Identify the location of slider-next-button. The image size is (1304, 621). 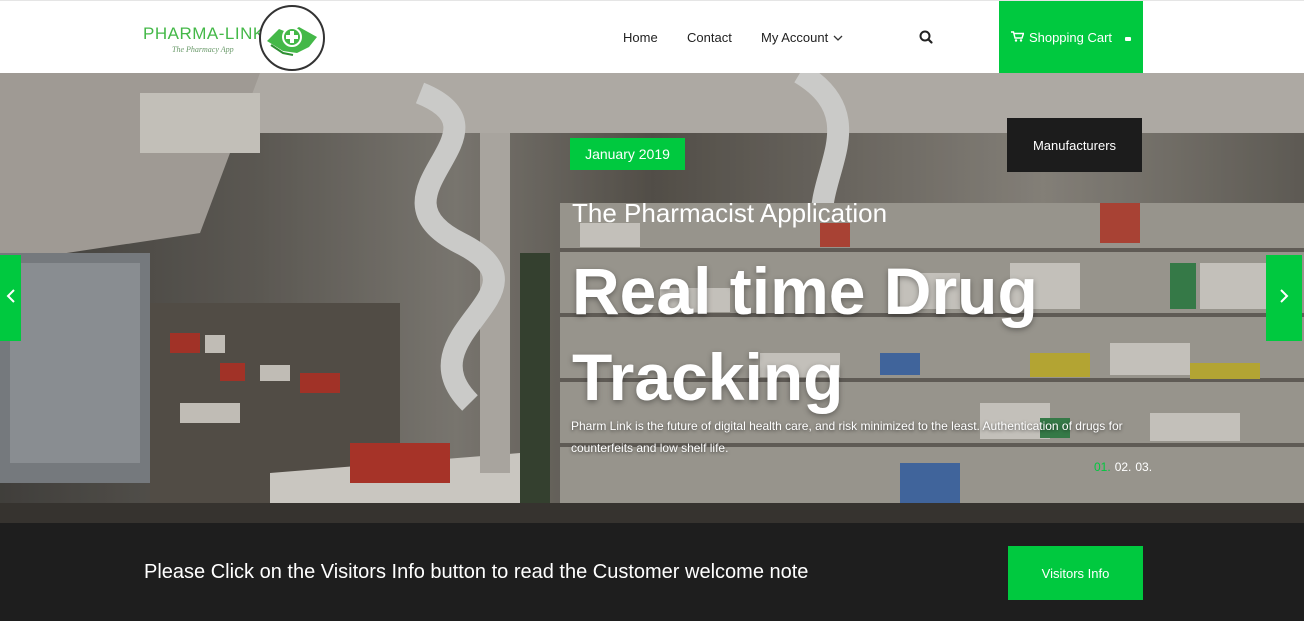
(1284, 298).